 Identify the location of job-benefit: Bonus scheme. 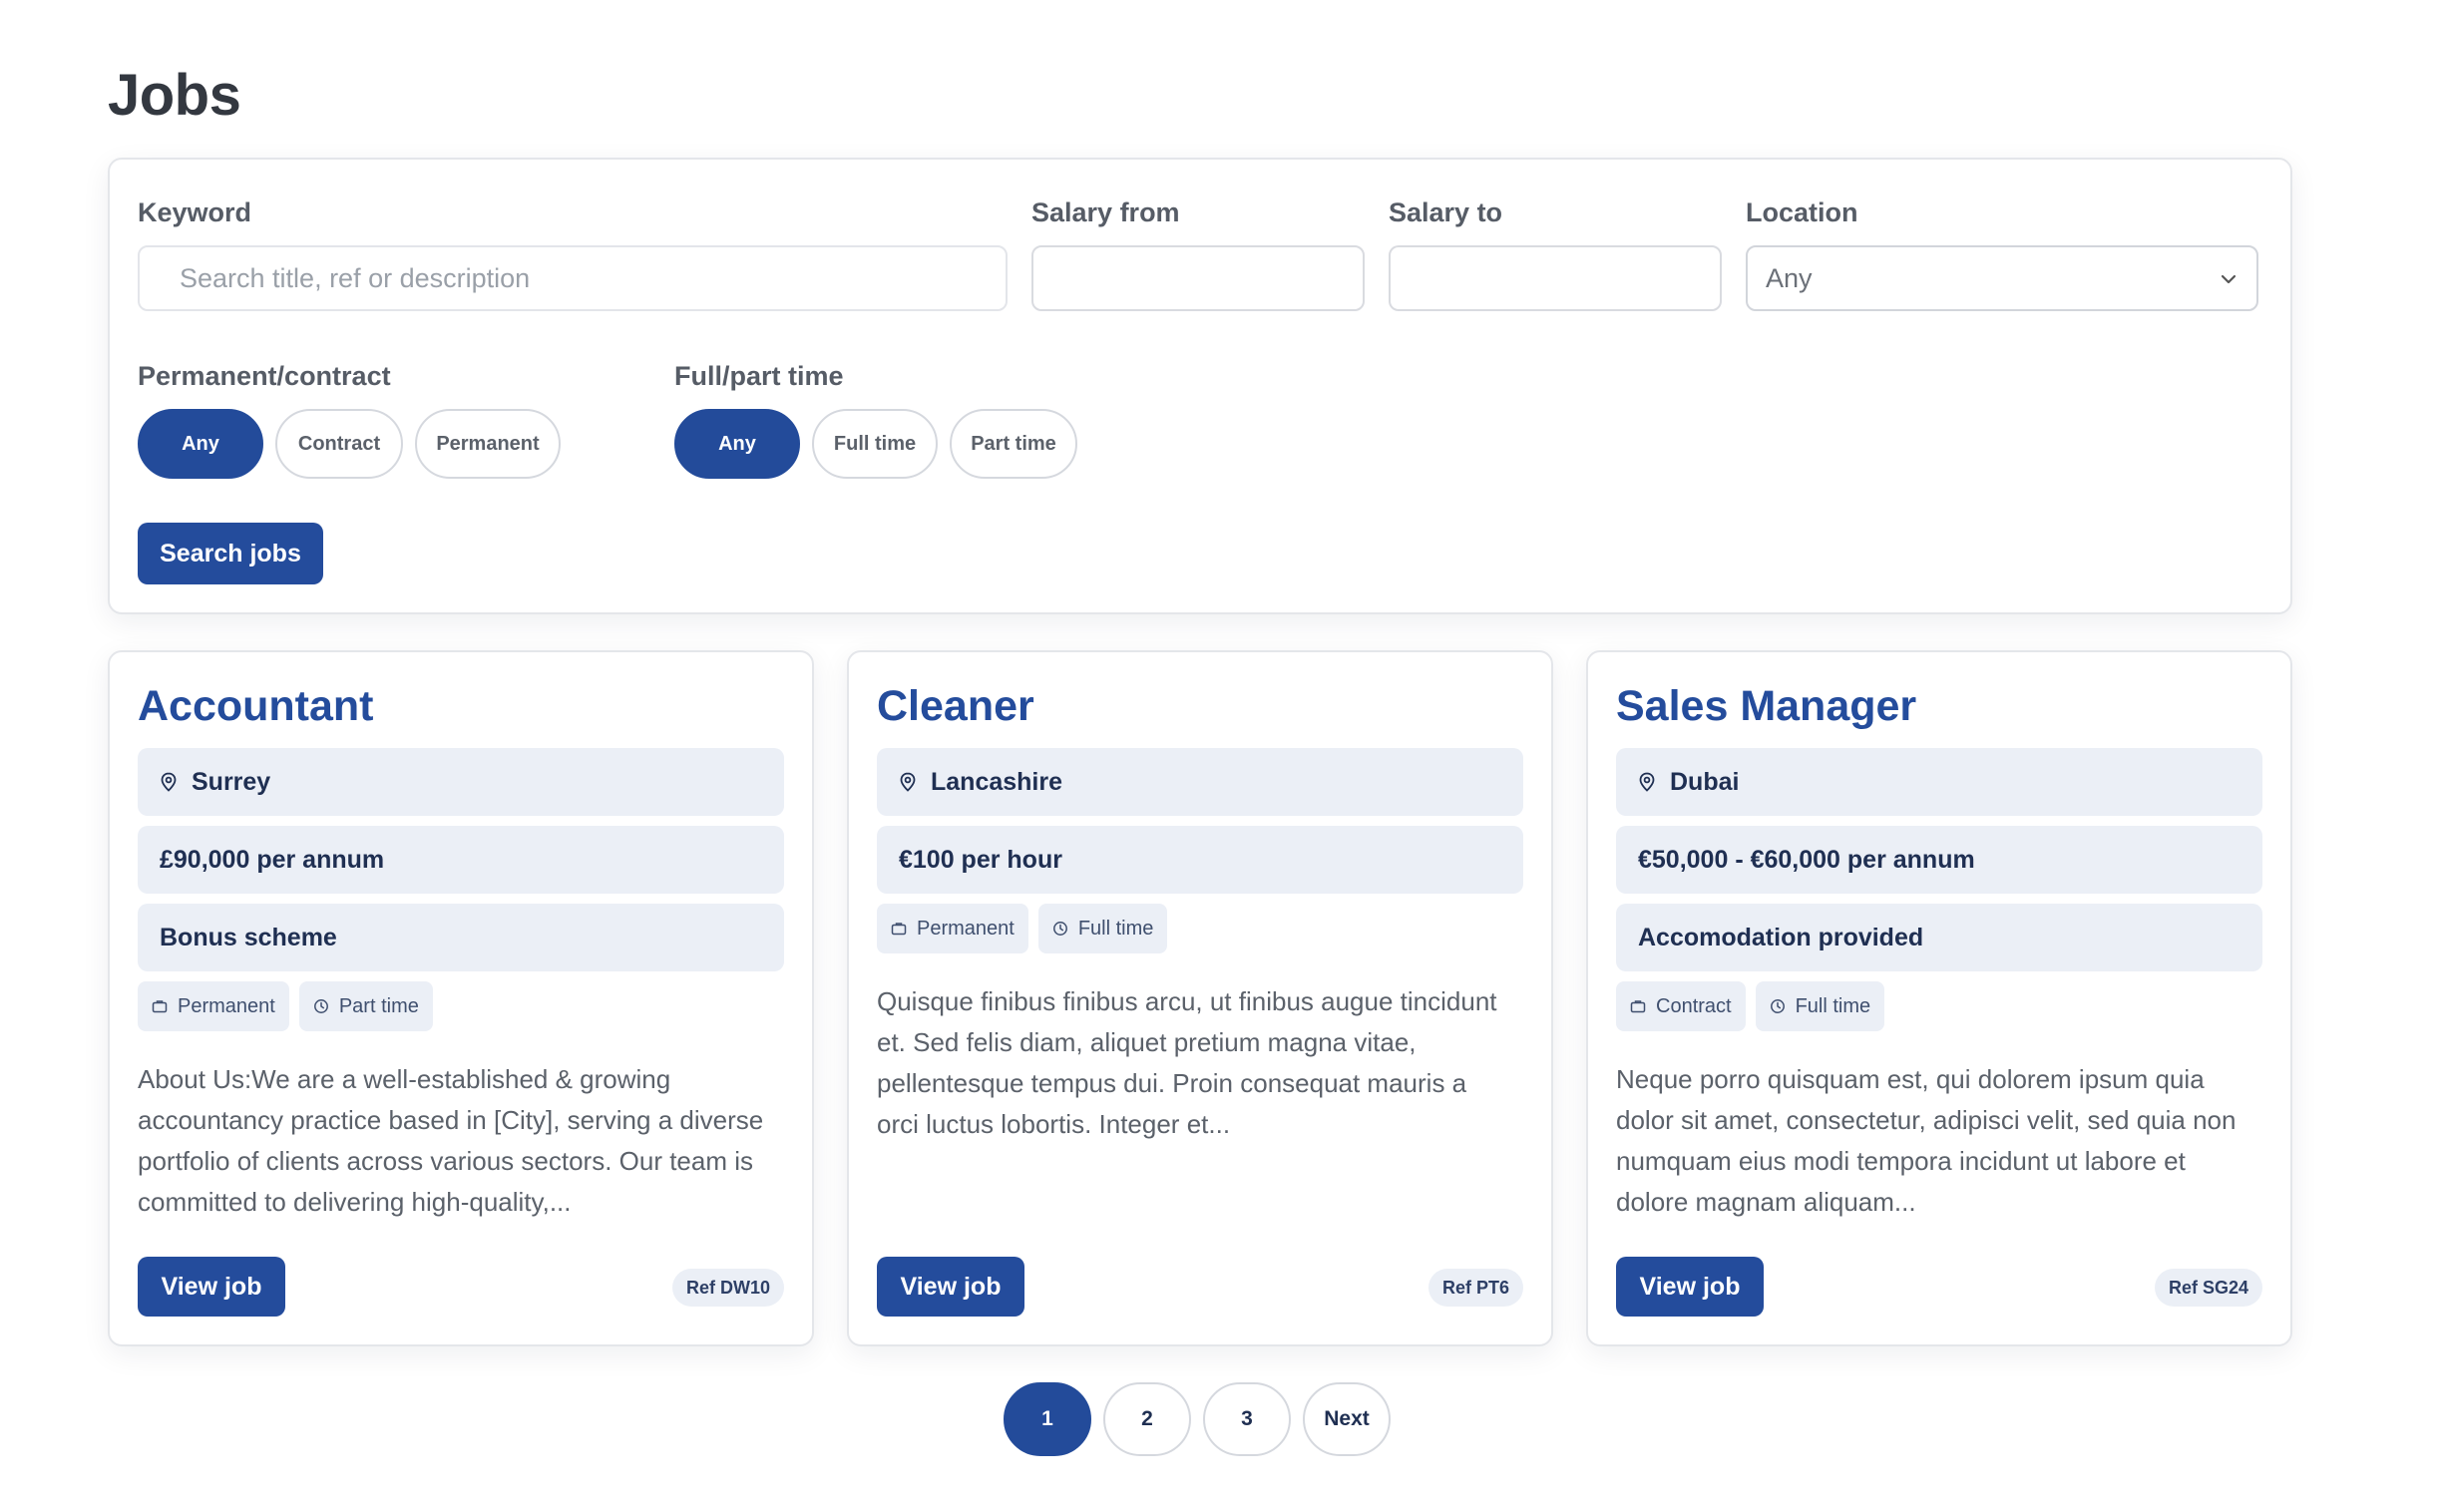
(461, 937).